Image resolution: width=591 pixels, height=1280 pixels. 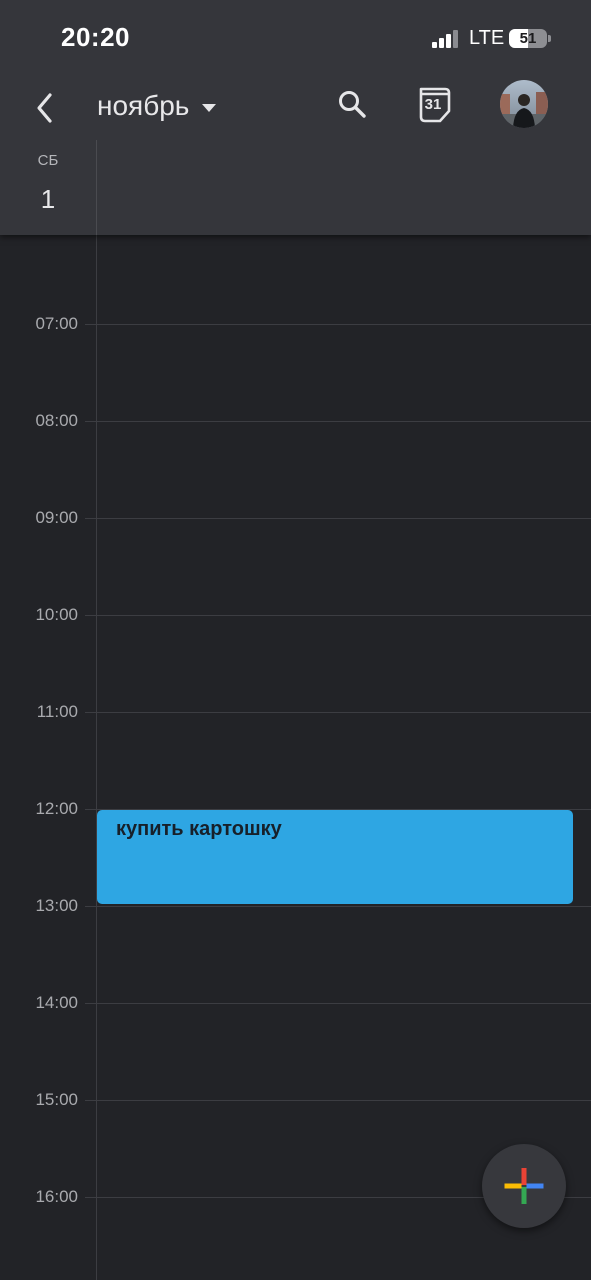 What do you see at coordinates (57, 711) in the screenshot?
I see `hour-label: 11:00` at bounding box center [57, 711].